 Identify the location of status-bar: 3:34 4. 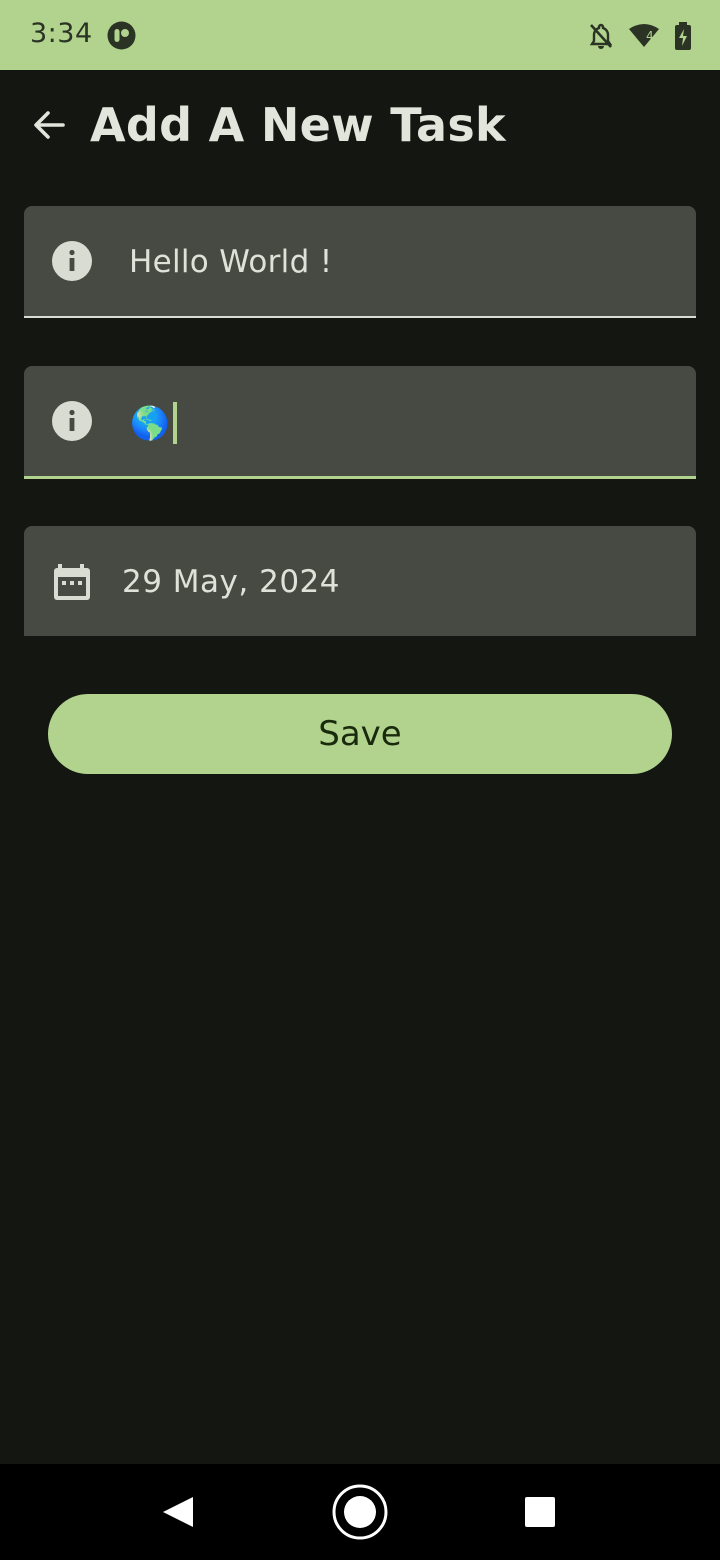
(360, 35).